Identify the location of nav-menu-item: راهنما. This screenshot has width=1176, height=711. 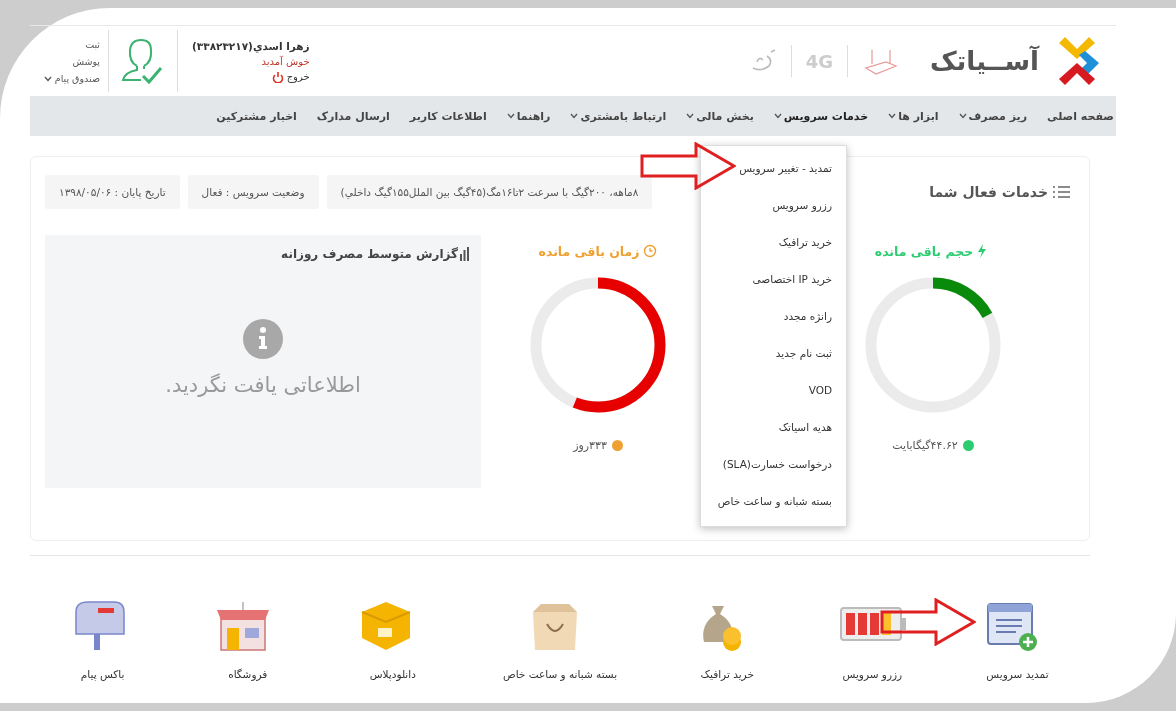
(528, 116).